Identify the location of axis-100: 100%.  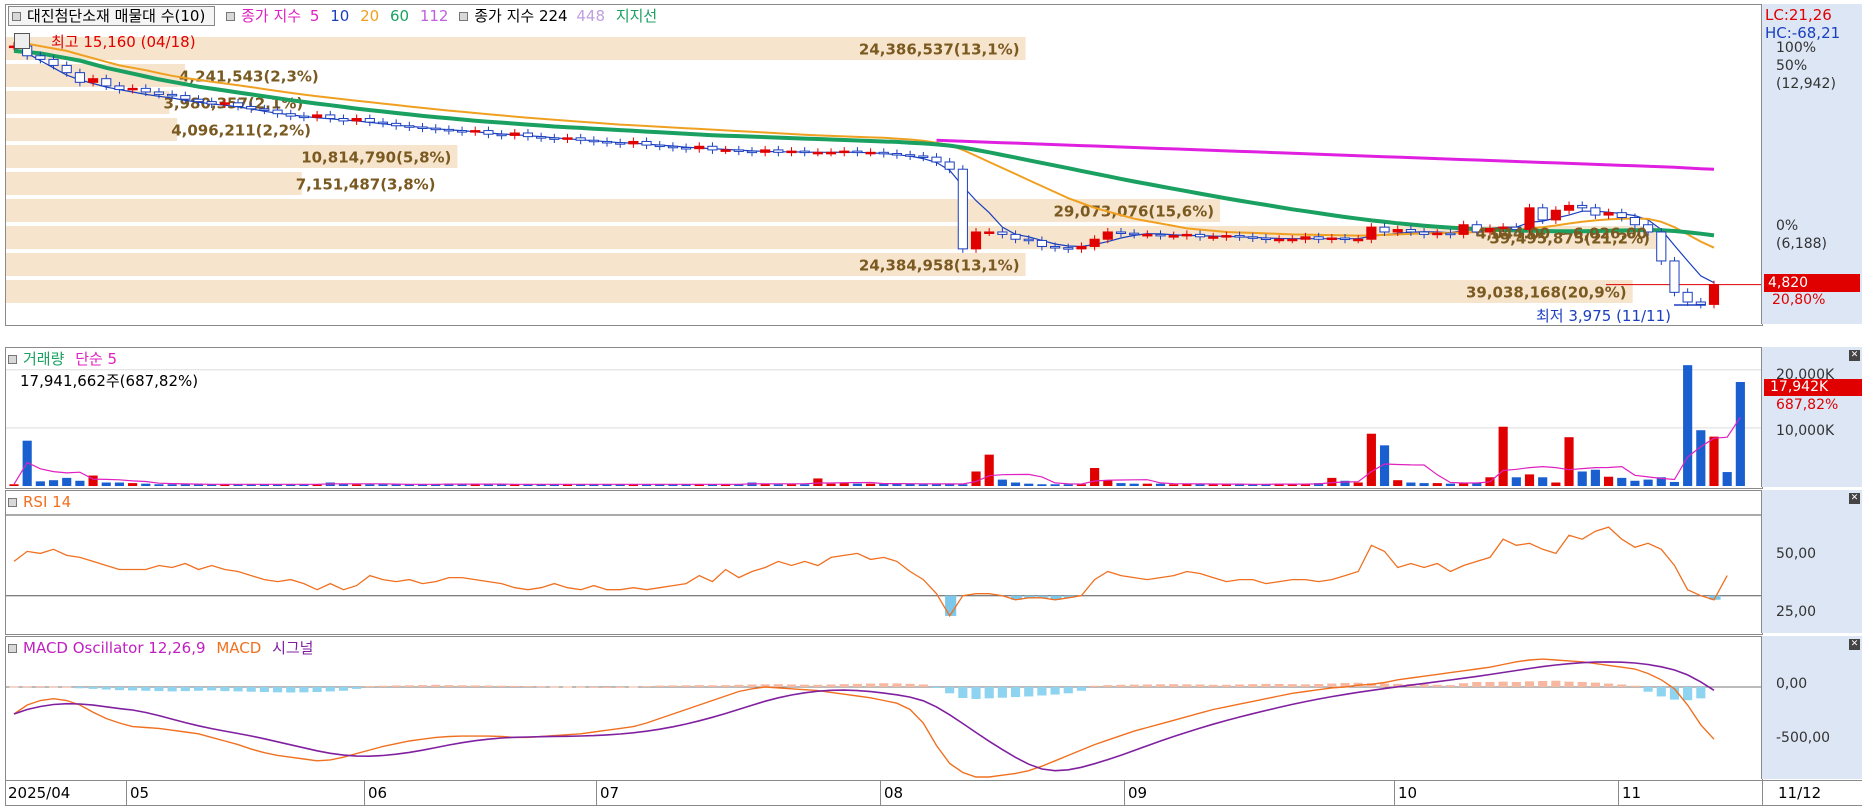
(1796, 48).